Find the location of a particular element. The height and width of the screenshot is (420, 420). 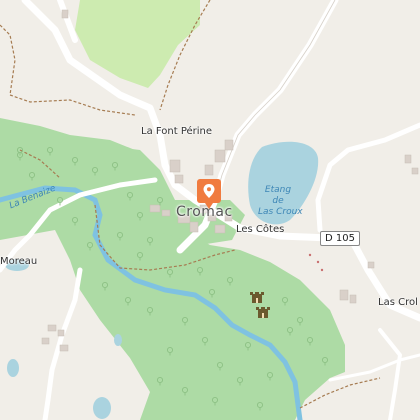

lake-label-line: Etang is located at coordinates (278, 190).